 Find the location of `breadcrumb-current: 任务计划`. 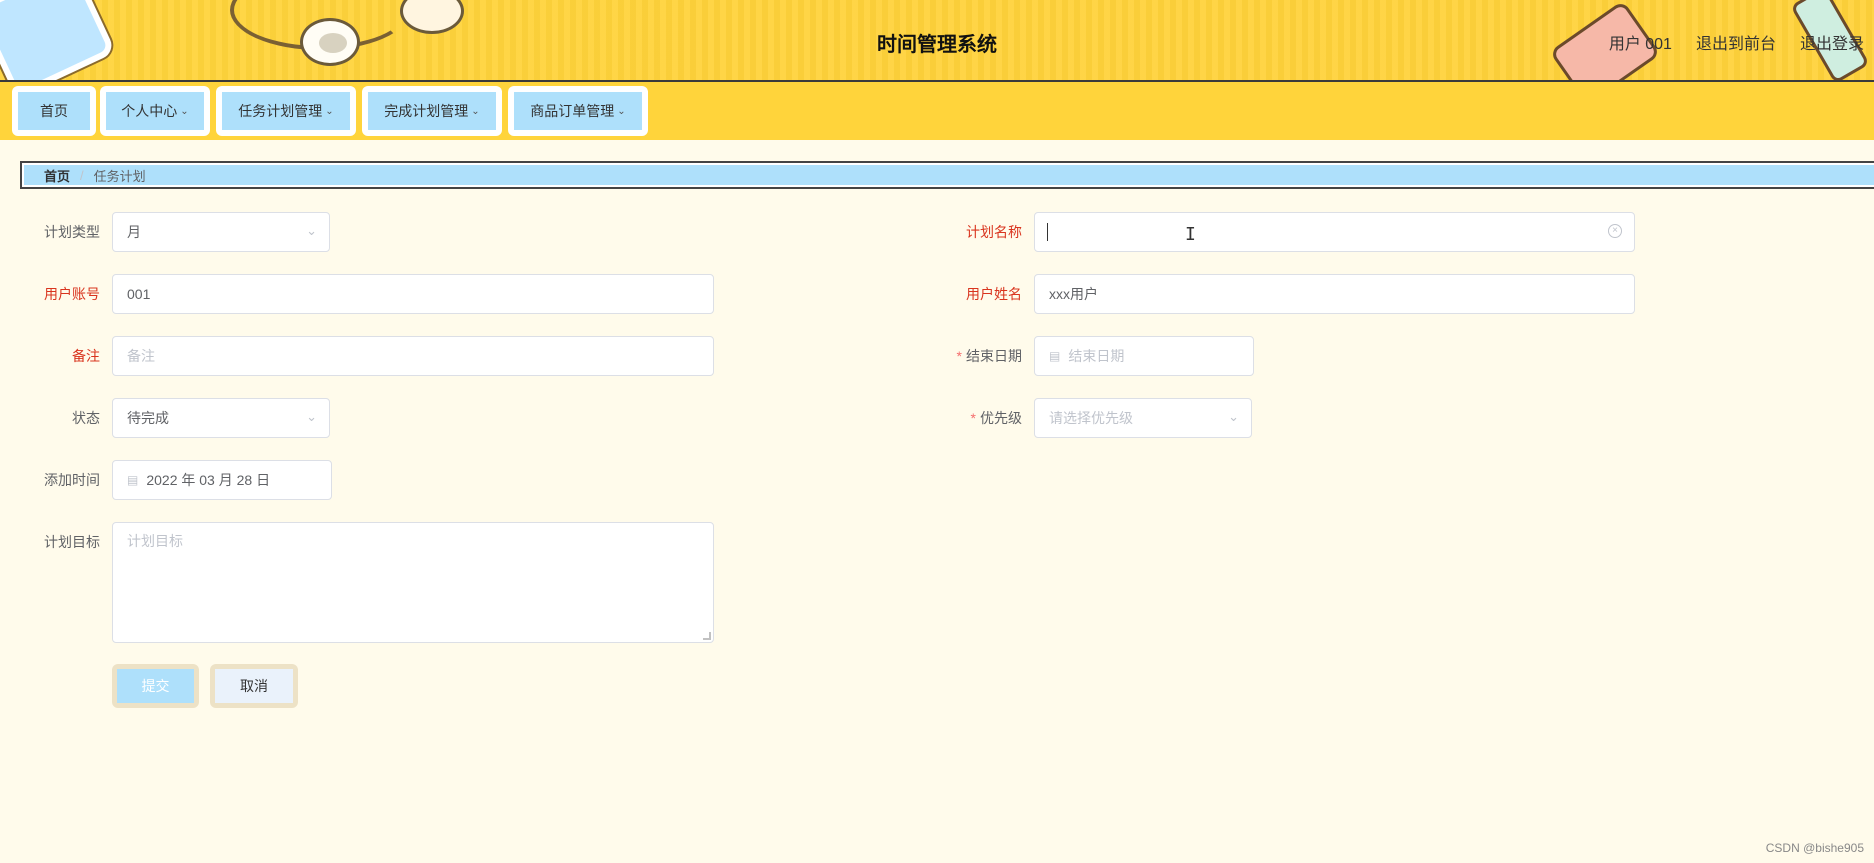

breadcrumb-current: 任务计划 is located at coordinates (119, 176).